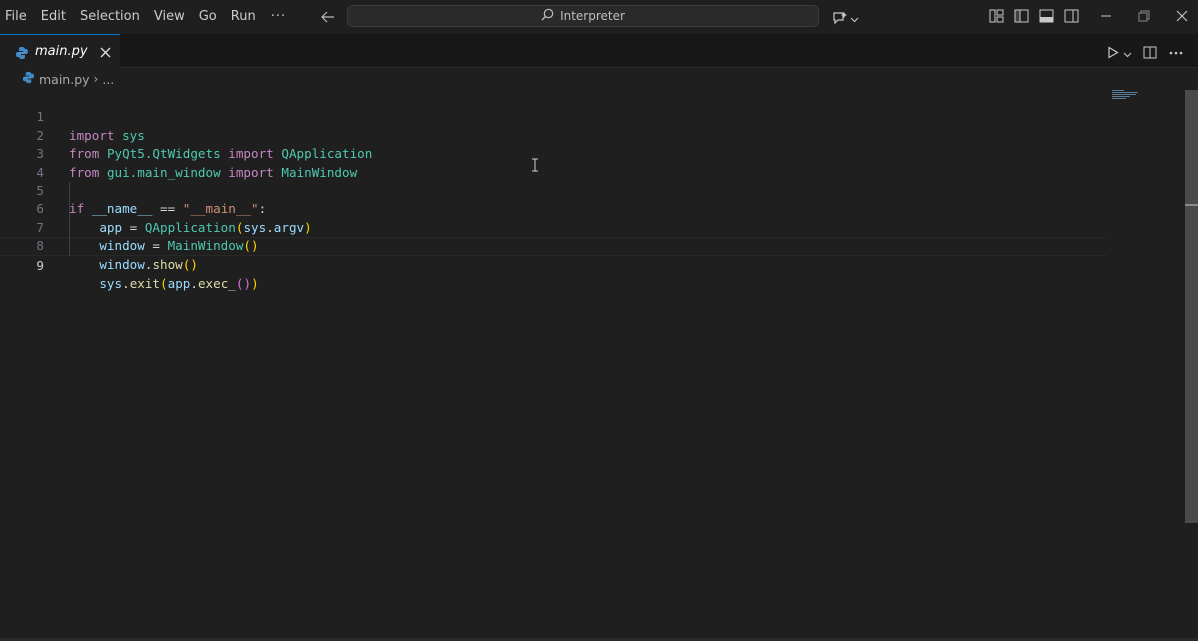 This screenshot has height=641, width=1198. What do you see at coordinates (243, 17) in the screenshot?
I see `menu-run: Run` at bounding box center [243, 17].